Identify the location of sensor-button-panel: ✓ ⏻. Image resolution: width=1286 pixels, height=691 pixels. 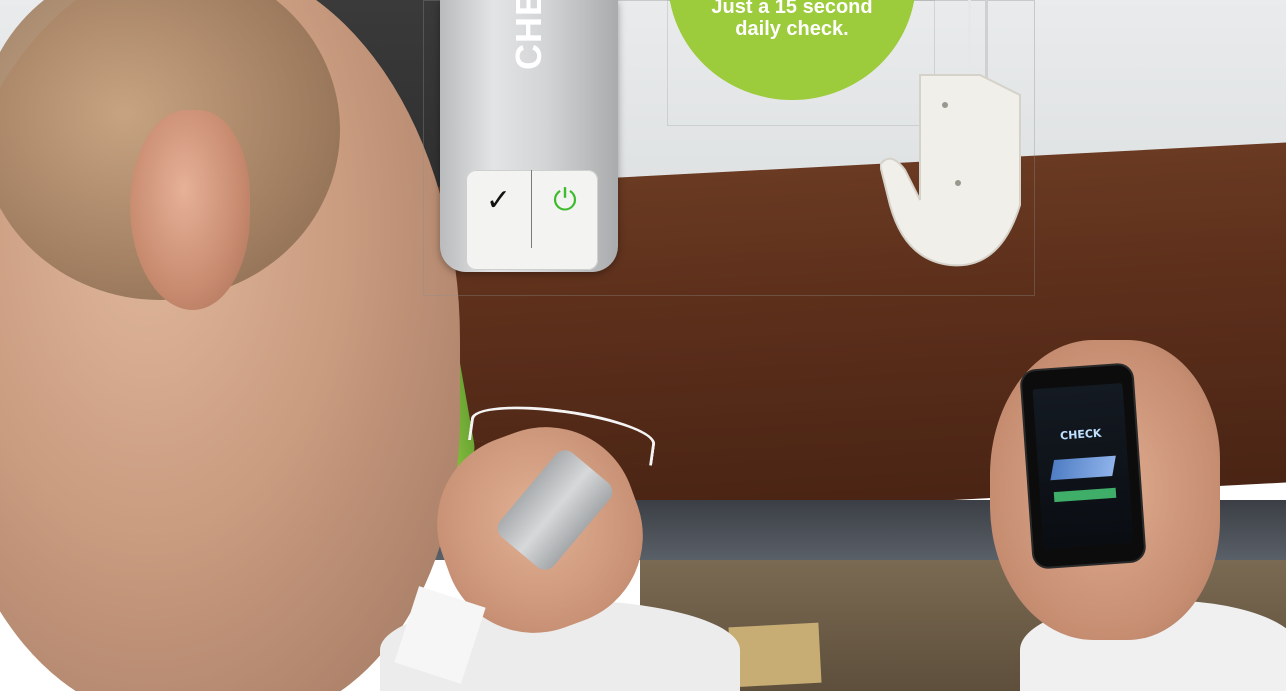
(532, 220).